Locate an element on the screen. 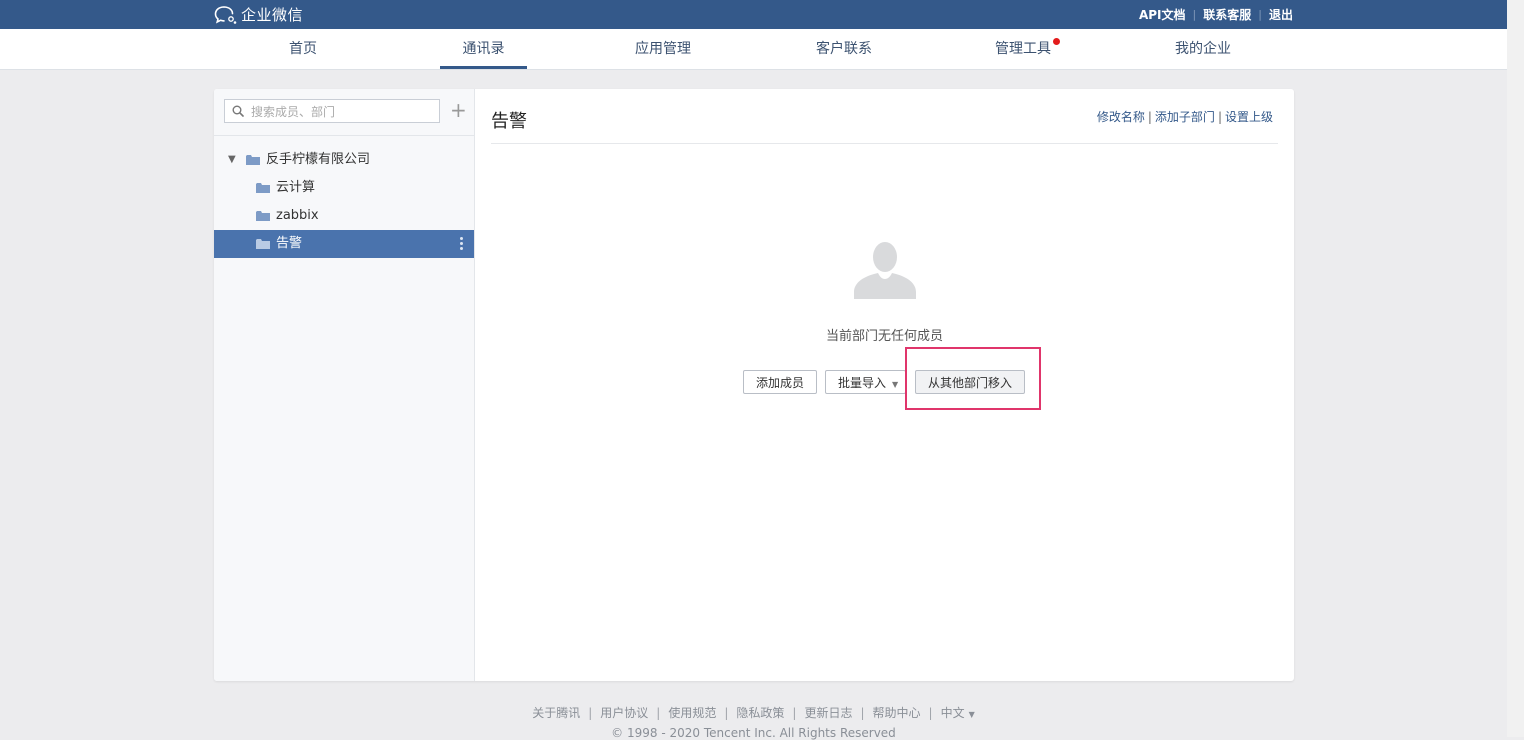 This screenshot has width=1524, height=740. logo: 企业微信 is located at coordinates (258, 14).